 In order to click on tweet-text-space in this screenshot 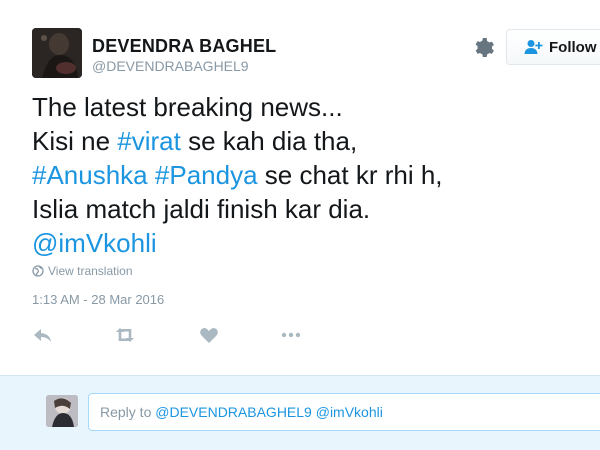, I will do `click(151, 175)`.